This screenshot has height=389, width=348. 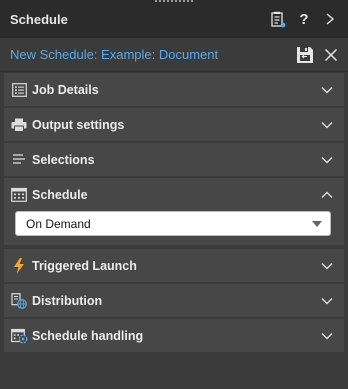 What do you see at coordinates (60, 194) in the screenshot?
I see `section-label: Schedule` at bounding box center [60, 194].